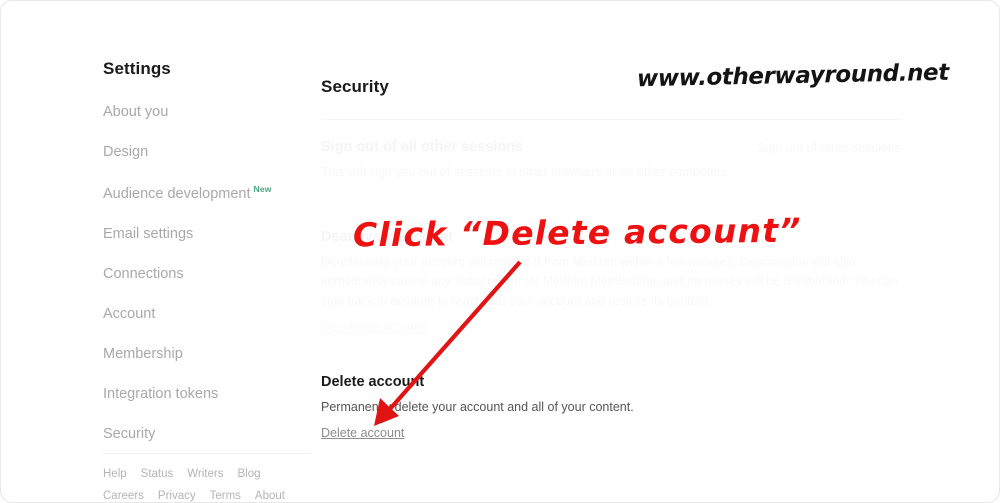  What do you see at coordinates (137, 68) in the screenshot?
I see `sidebar-title: Settings` at bounding box center [137, 68].